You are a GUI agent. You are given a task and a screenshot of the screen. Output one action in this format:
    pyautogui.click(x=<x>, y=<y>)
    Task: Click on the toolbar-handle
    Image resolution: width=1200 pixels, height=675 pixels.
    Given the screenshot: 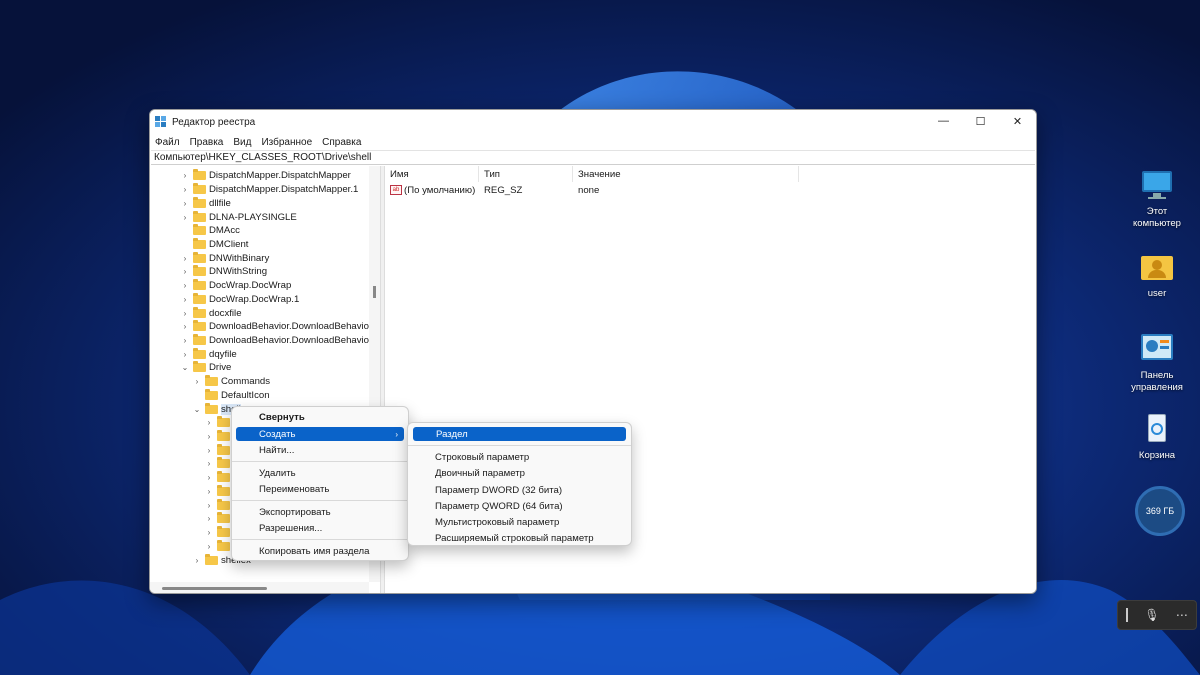 What is the action you would take?
    pyautogui.click(x=1127, y=615)
    